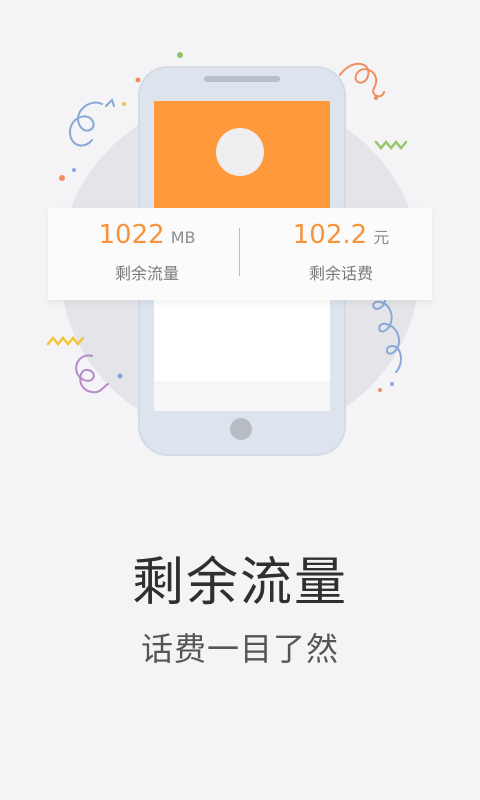 Image resolution: width=480 pixels, height=800 pixels. I want to click on phone-orange-panel, so click(242, 155).